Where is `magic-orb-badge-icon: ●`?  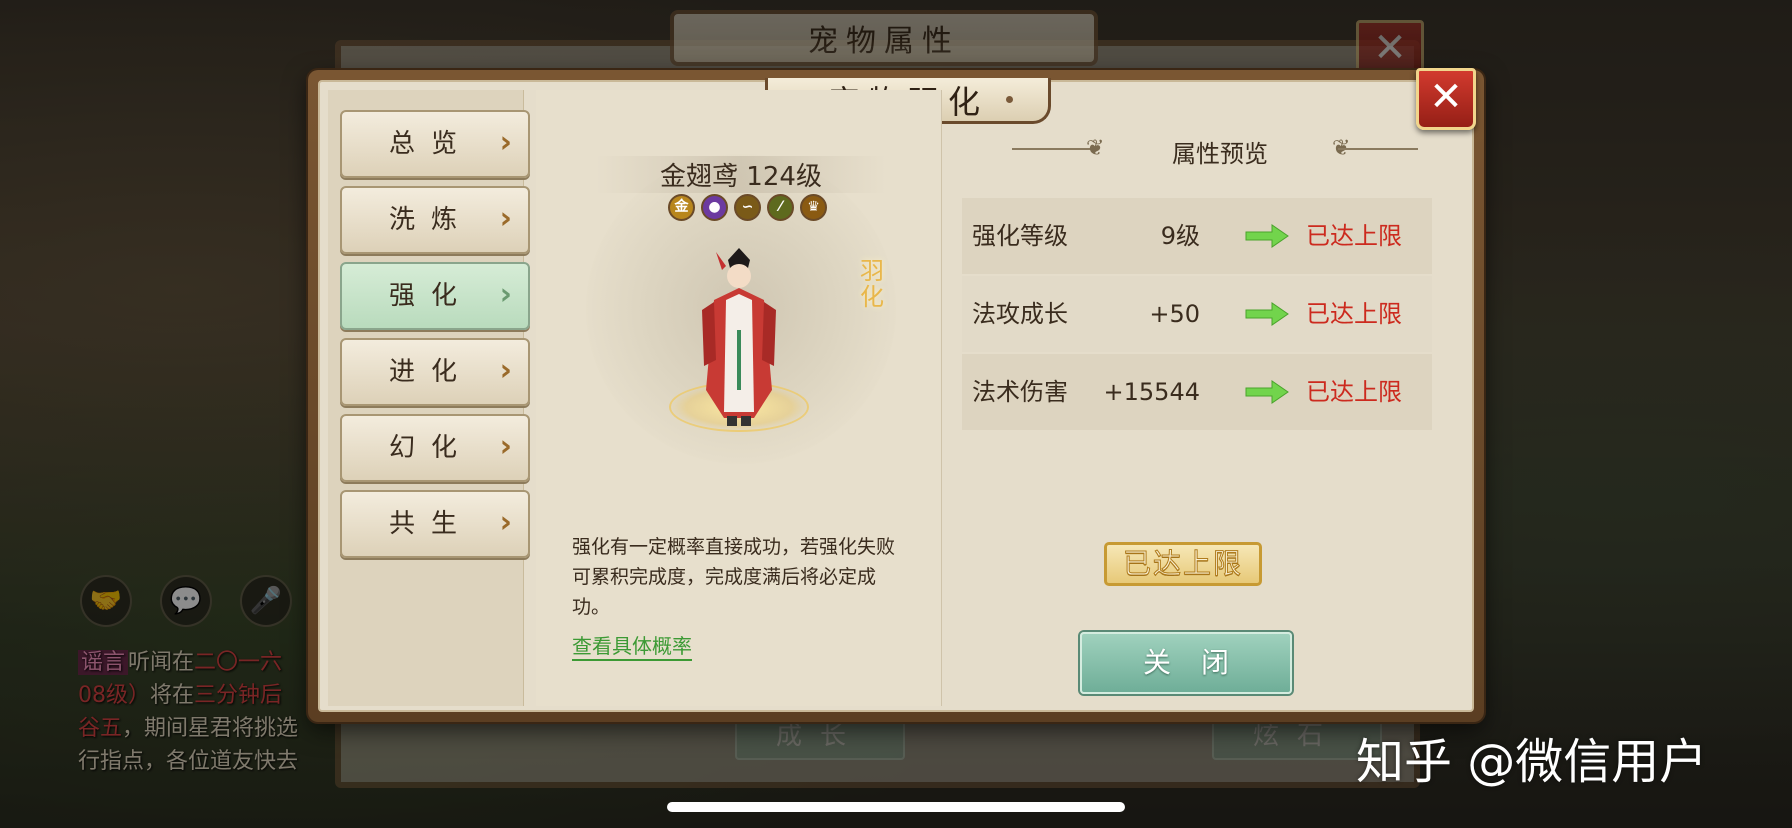 magic-orb-badge-icon: ● is located at coordinates (714, 207).